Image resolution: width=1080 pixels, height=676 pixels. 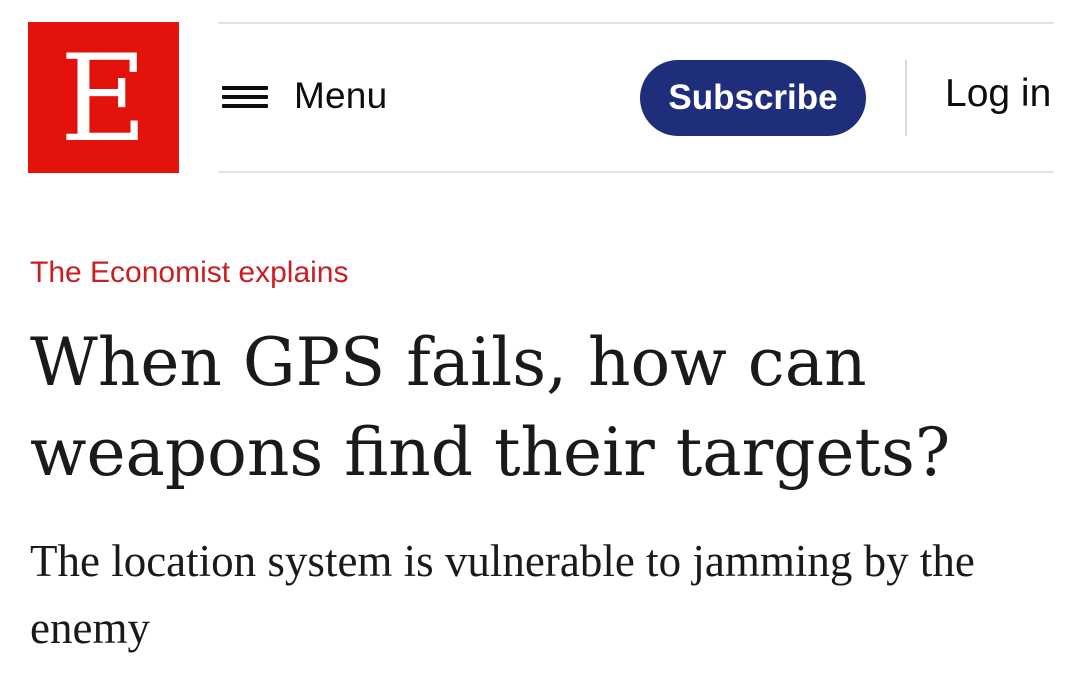 What do you see at coordinates (636, 23) in the screenshot?
I see `header-top-rule` at bounding box center [636, 23].